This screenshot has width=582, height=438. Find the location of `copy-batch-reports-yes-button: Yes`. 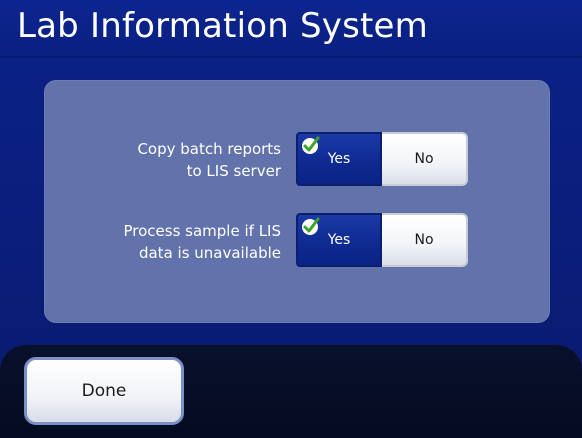

copy-batch-reports-yes-button: Yes is located at coordinates (339, 159).